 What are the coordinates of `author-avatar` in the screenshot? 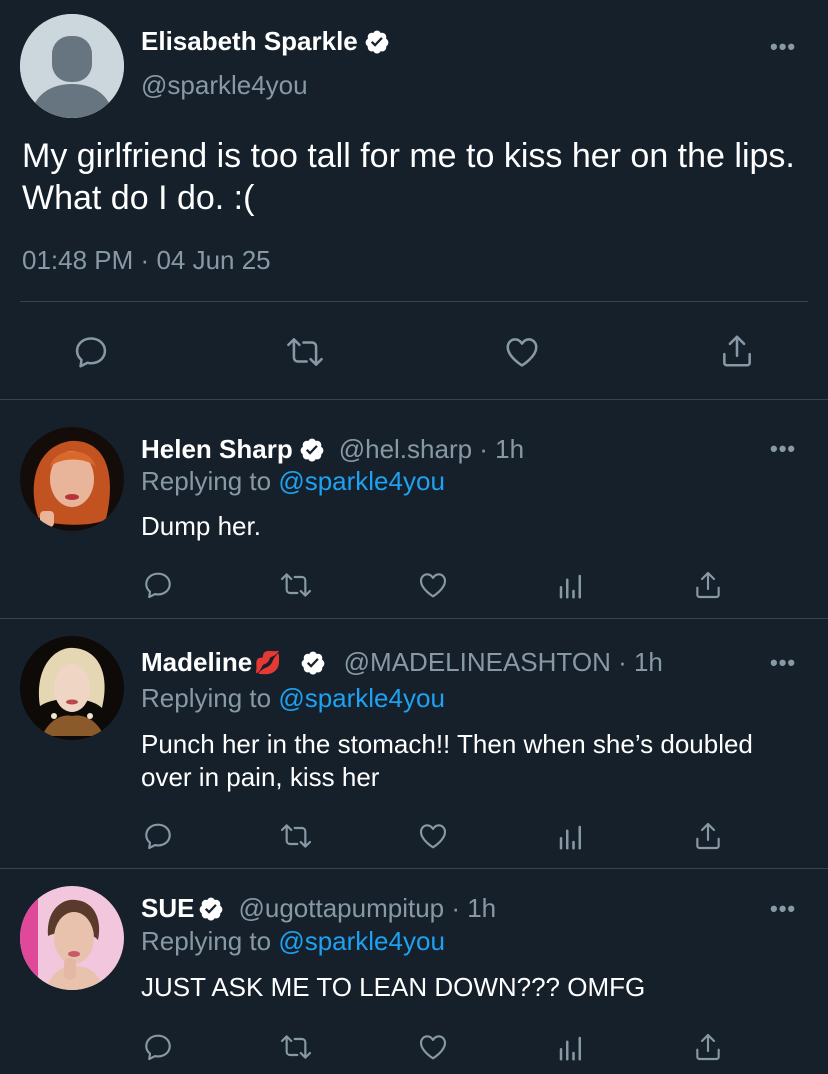 It's located at (72, 66).